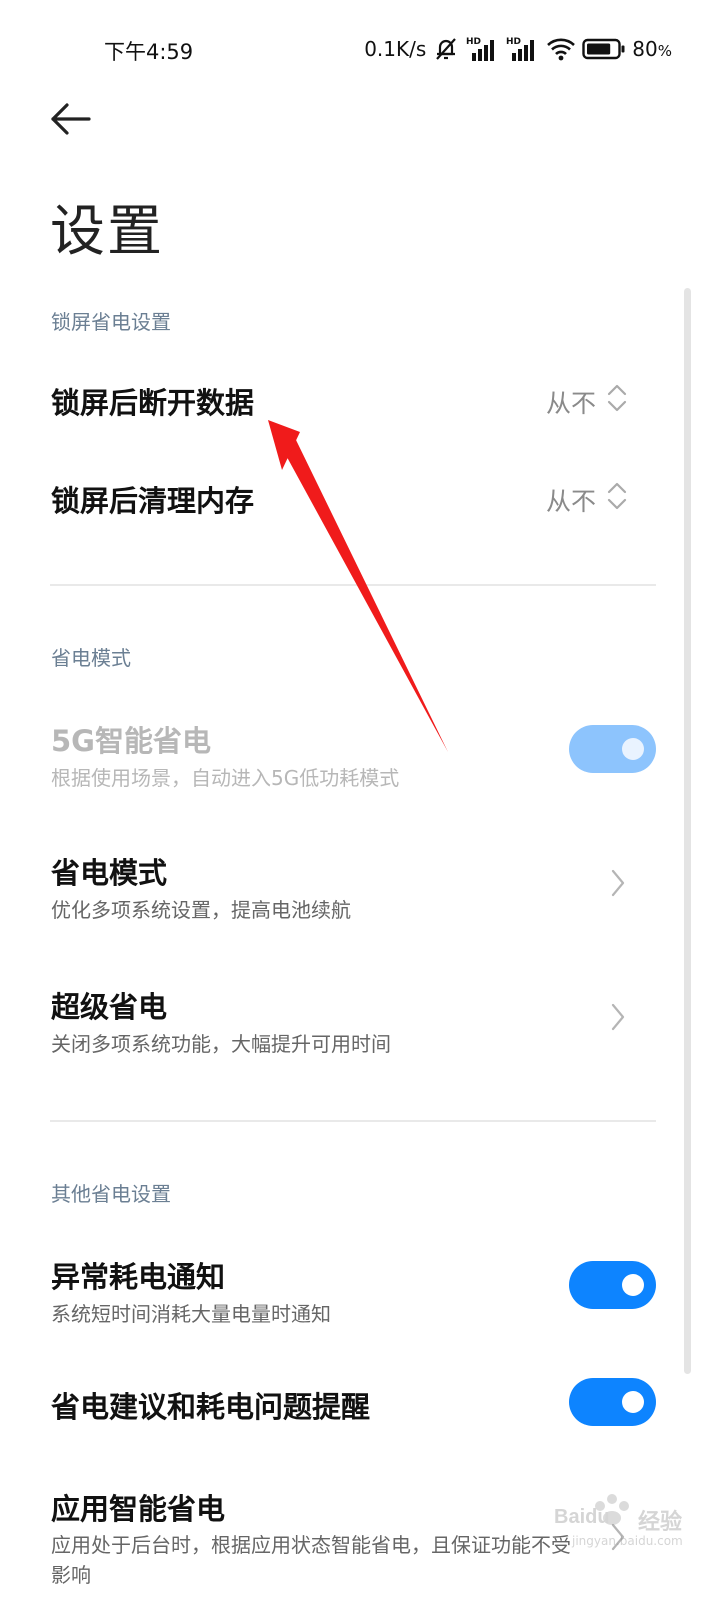 The width and height of the screenshot is (720, 1600). Describe the element at coordinates (561, 49) in the screenshot. I see `wifi-icon` at that location.